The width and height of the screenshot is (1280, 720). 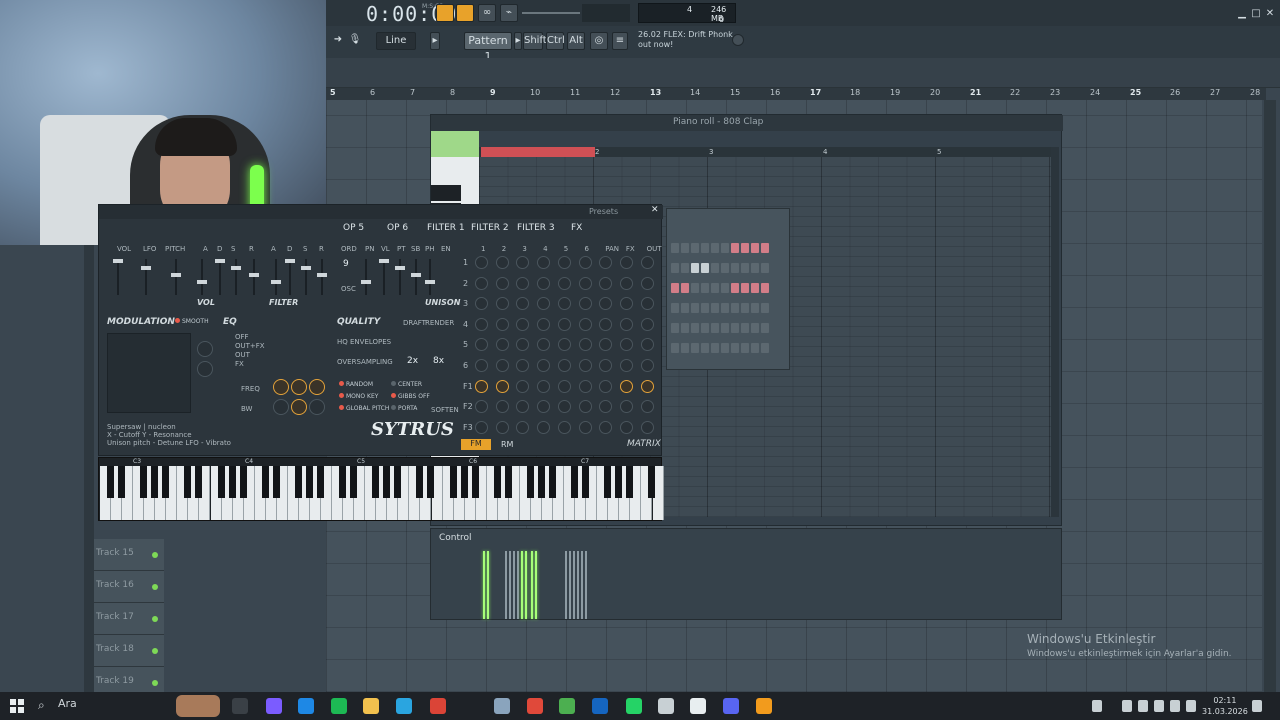 I want to click on store-icon, so click(x=404, y=706).